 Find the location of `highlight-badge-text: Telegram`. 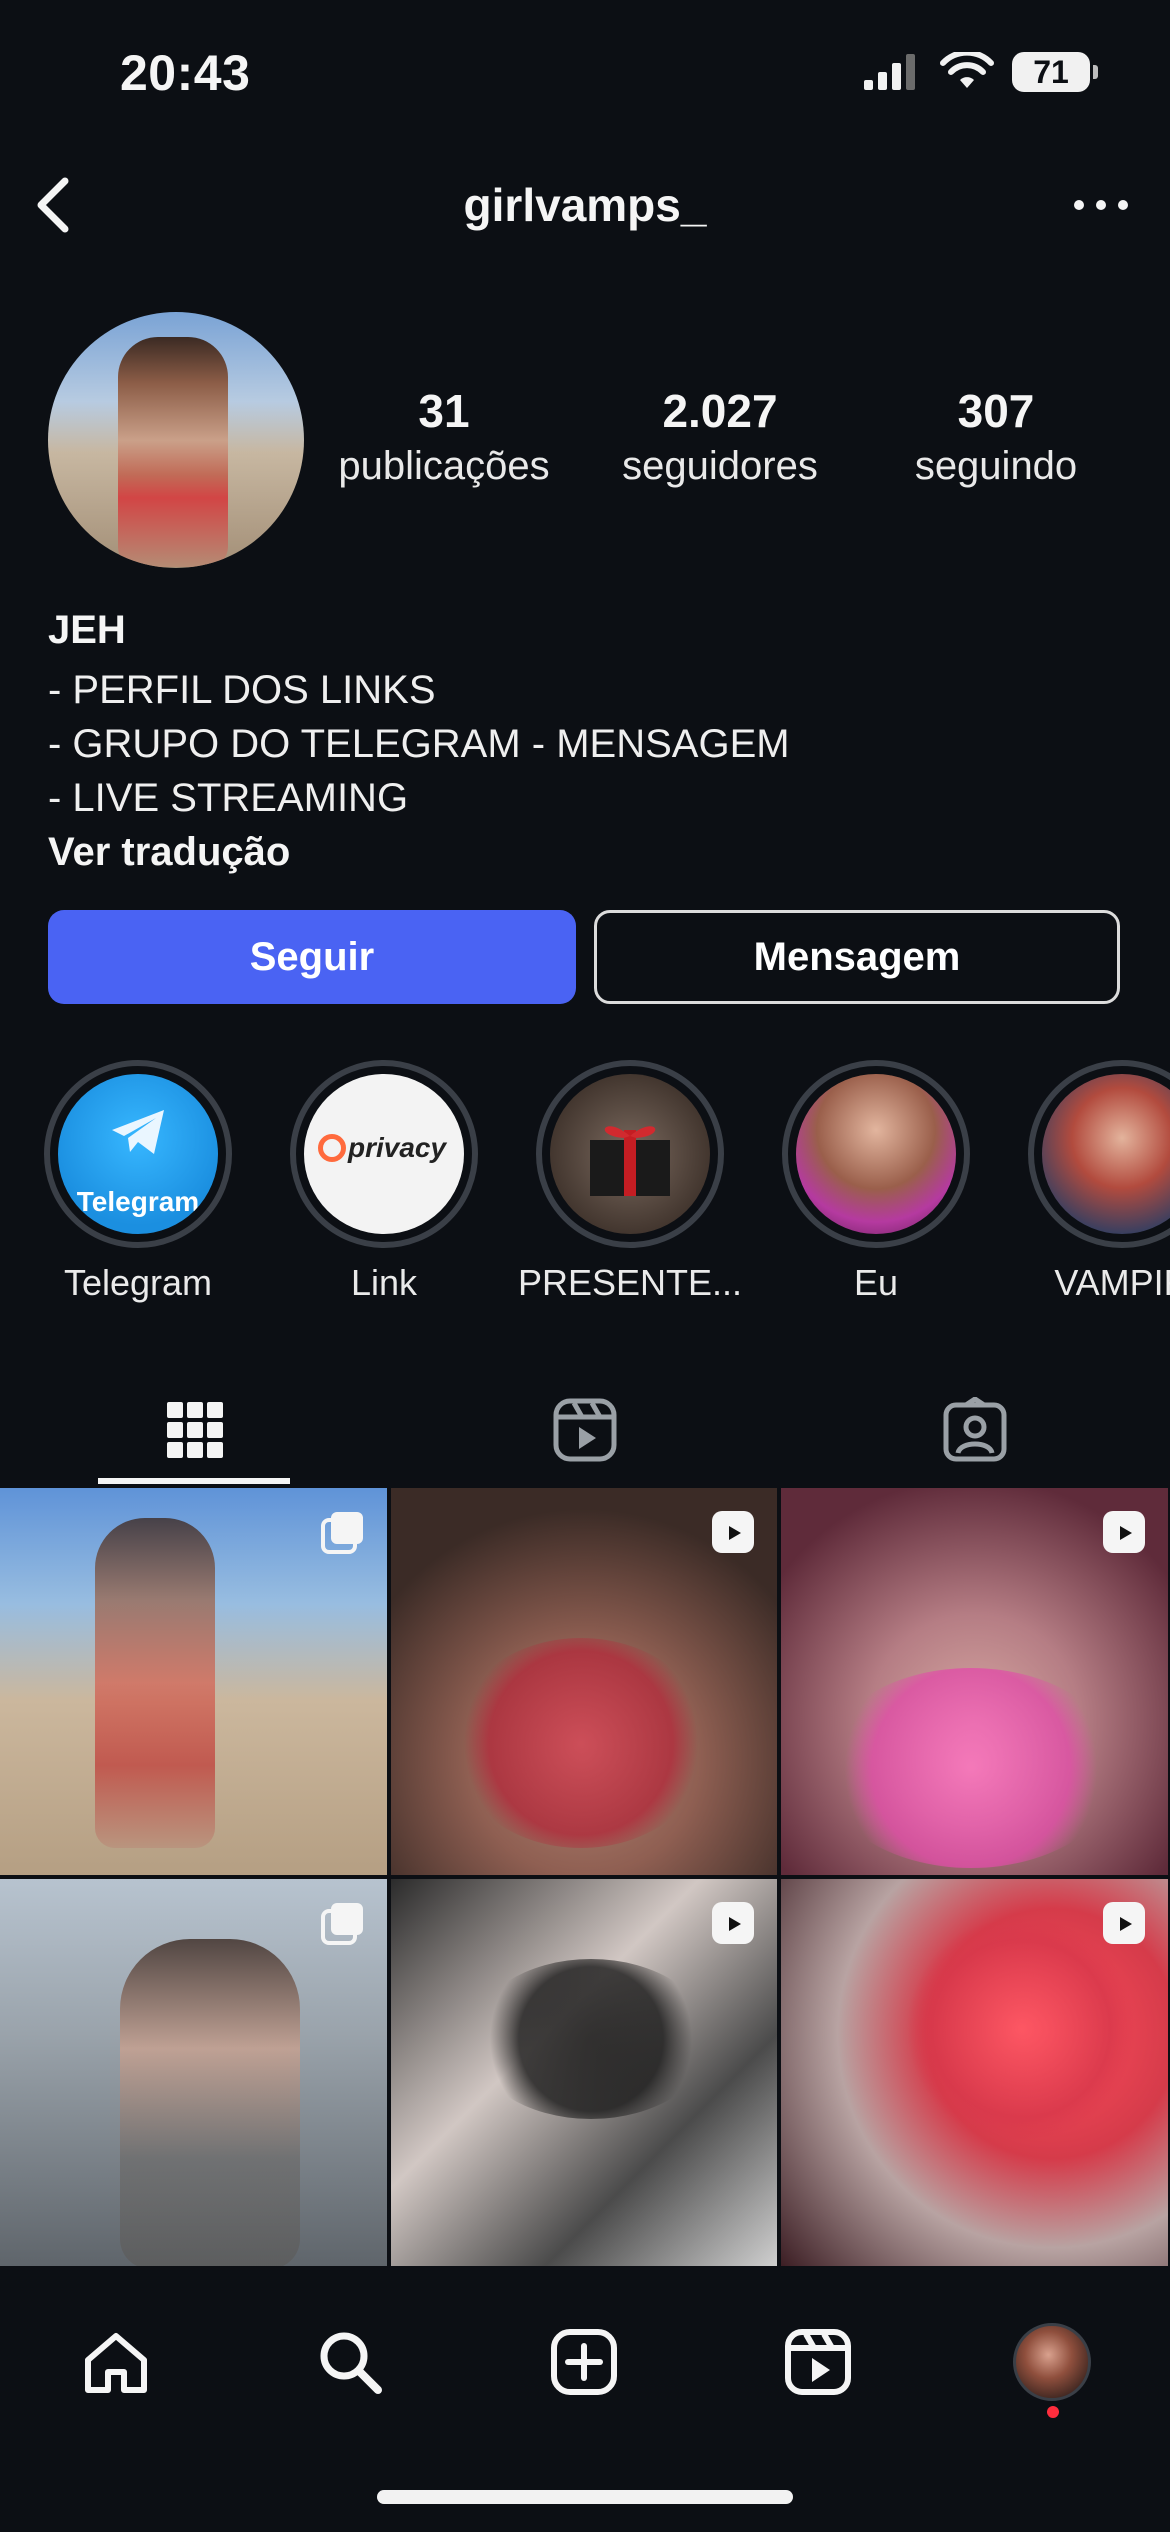

highlight-badge-text: Telegram is located at coordinates (138, 1201).